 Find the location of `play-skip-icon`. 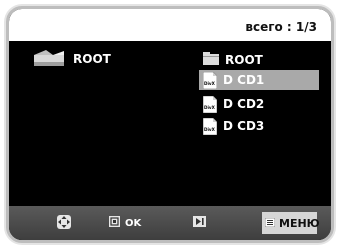

play-skip-icon is located at coordinates (199, 223).